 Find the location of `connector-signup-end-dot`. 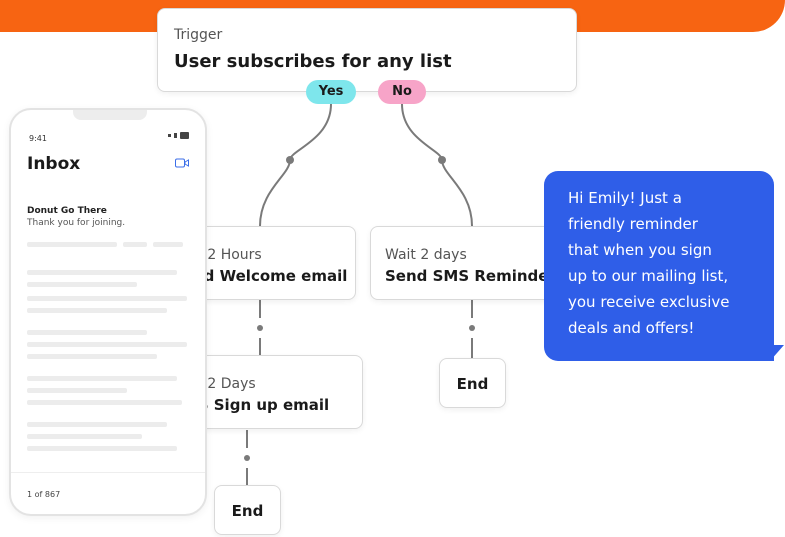

connector-signup-end-dot is located at coordinates (247, 458).